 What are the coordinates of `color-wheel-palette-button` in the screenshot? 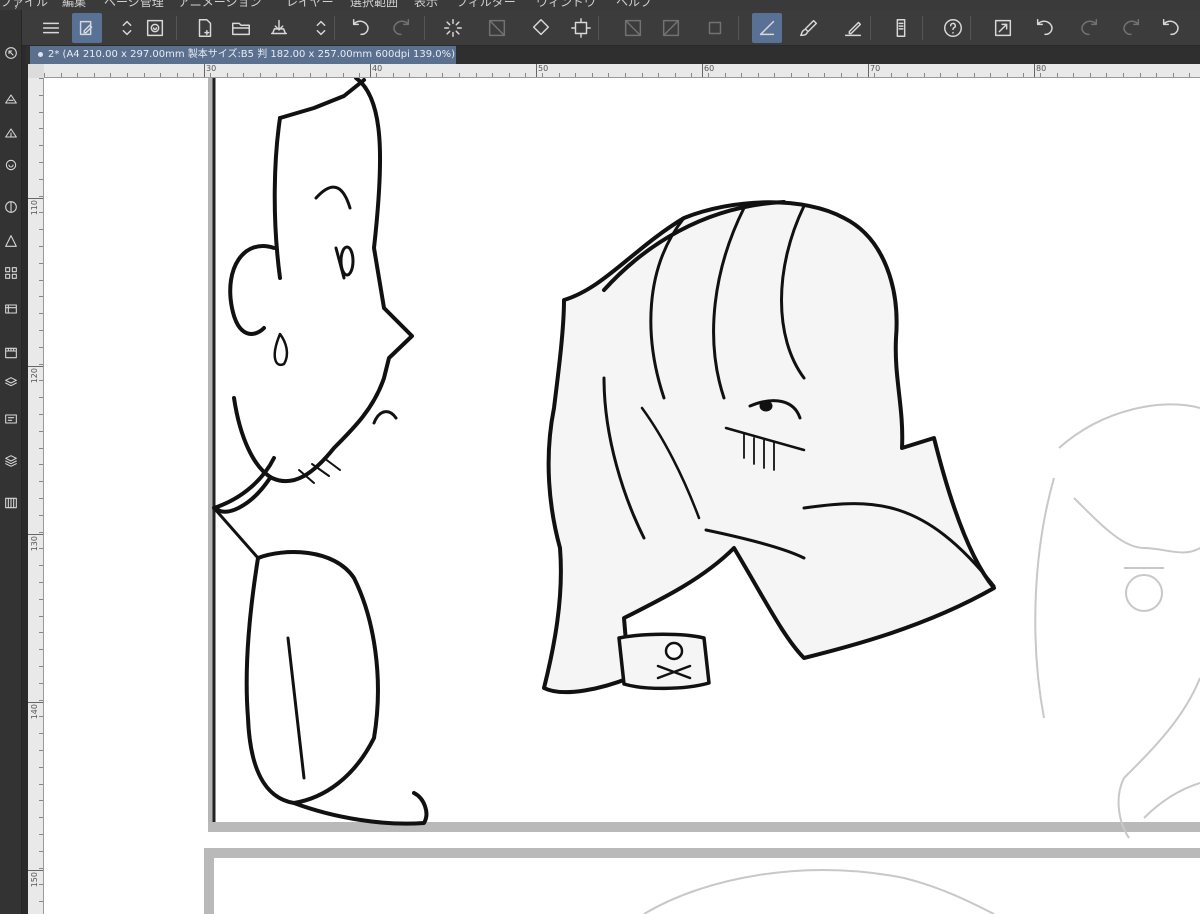 It's located at (11, 207).